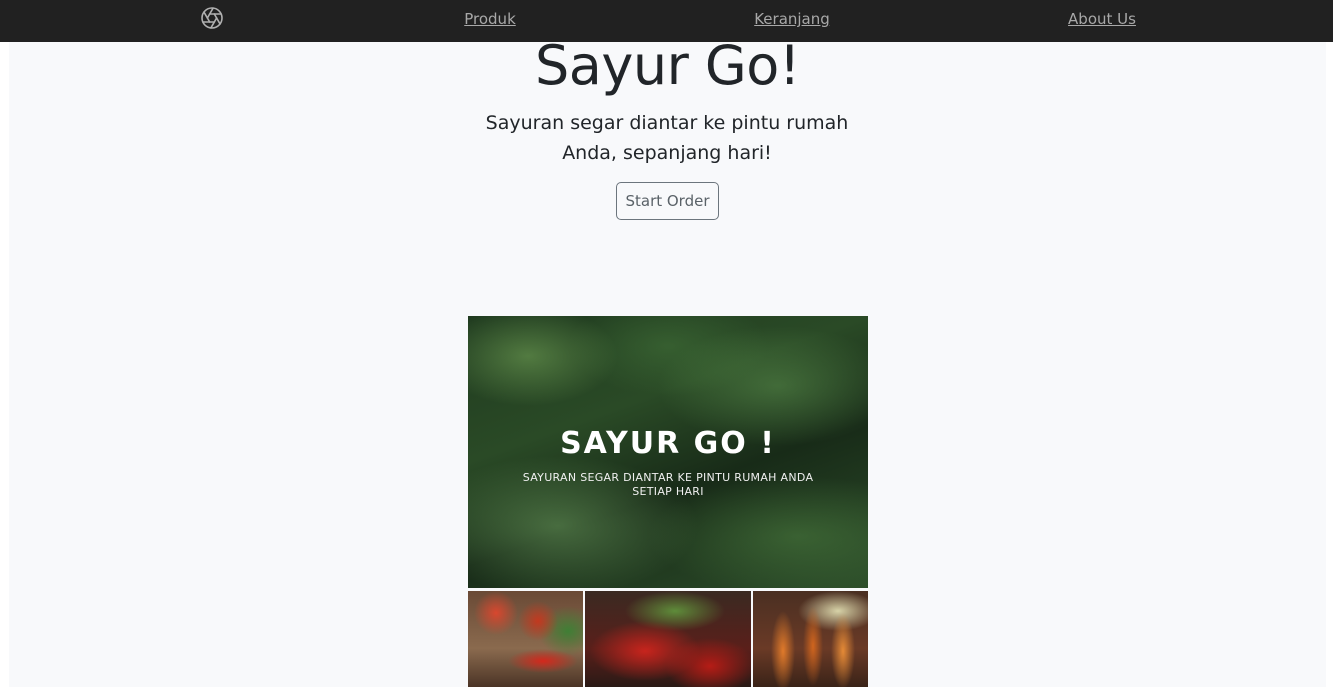  Describe the element at coordinates (667, 201) in the screenshot. I see `start-order-button: Start Order` at that location.